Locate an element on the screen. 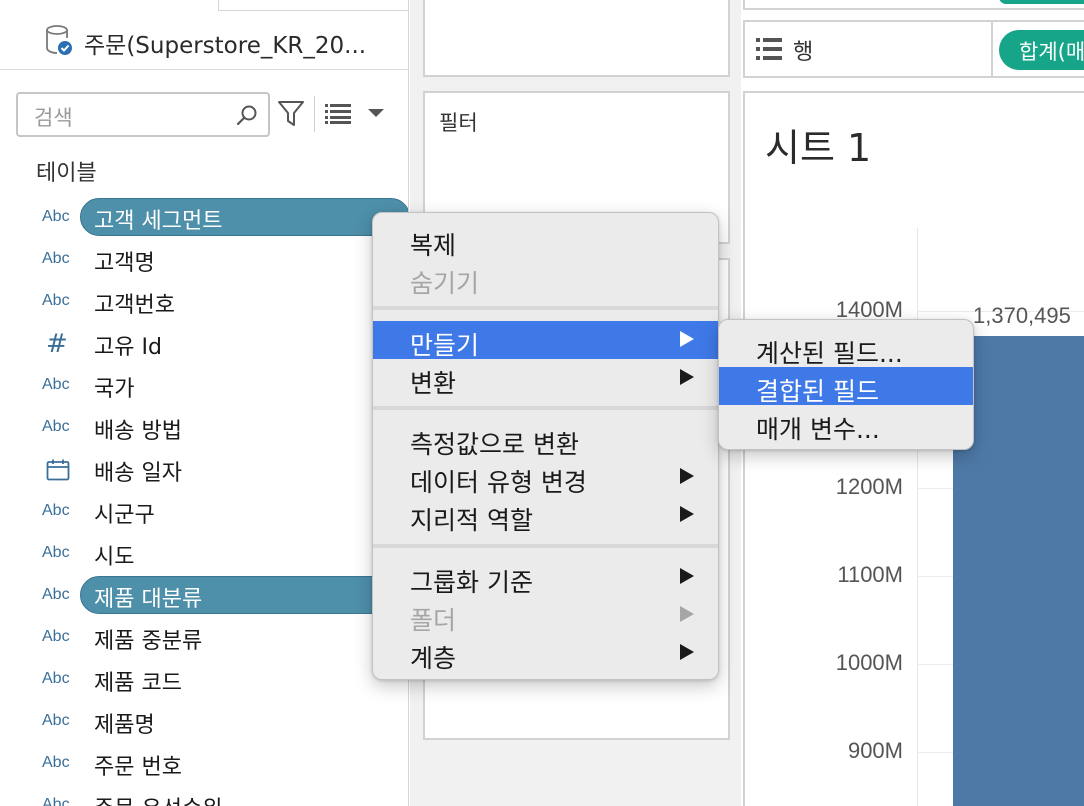 The image size is (1084, 806). filter-icon is located at coordinates (291, 114).